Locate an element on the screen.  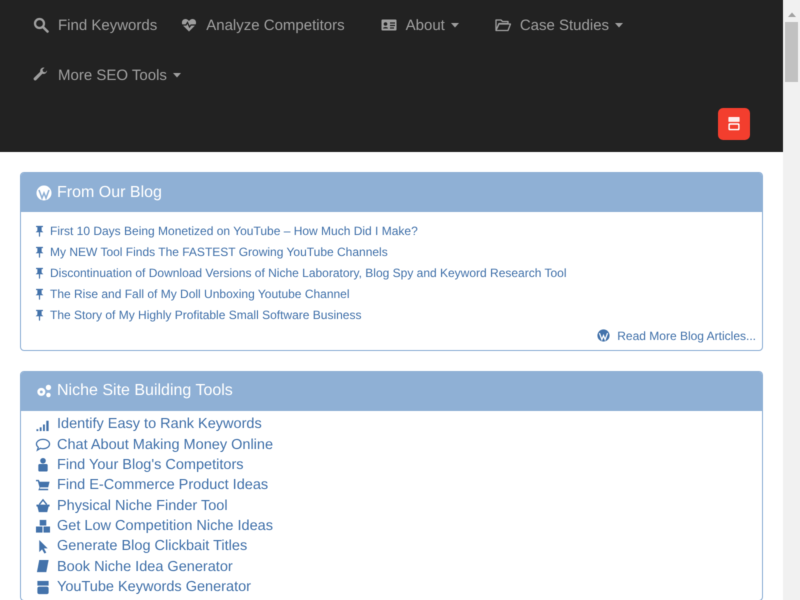
wrench-icon is located at coordinates (41, 75).